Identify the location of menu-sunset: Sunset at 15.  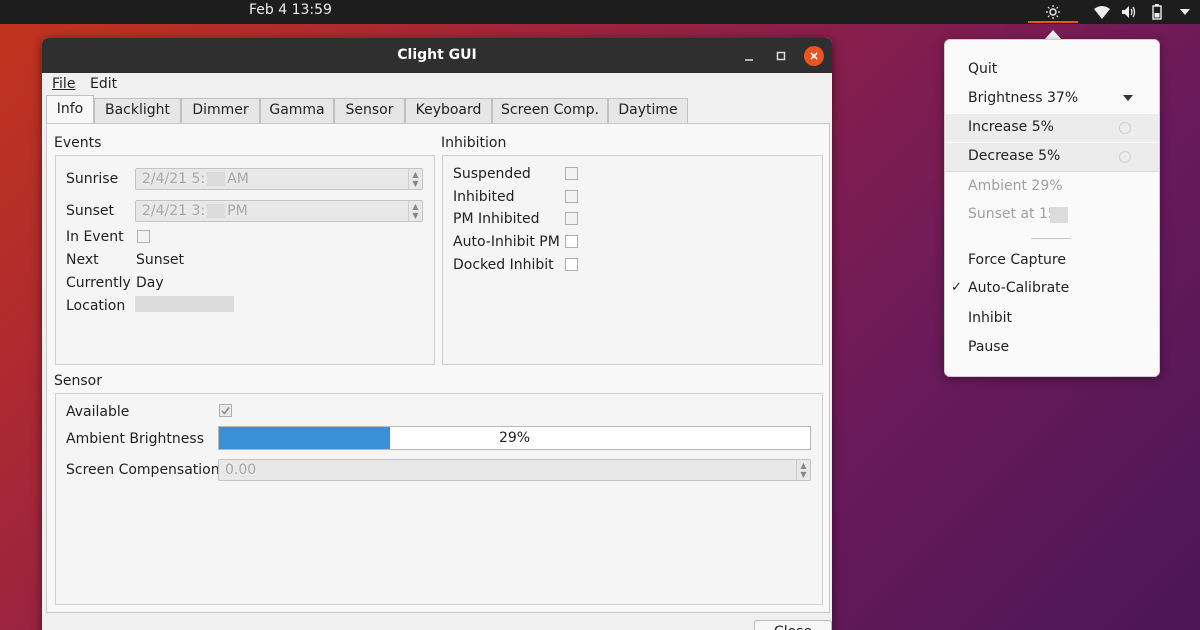
(1052, 215).